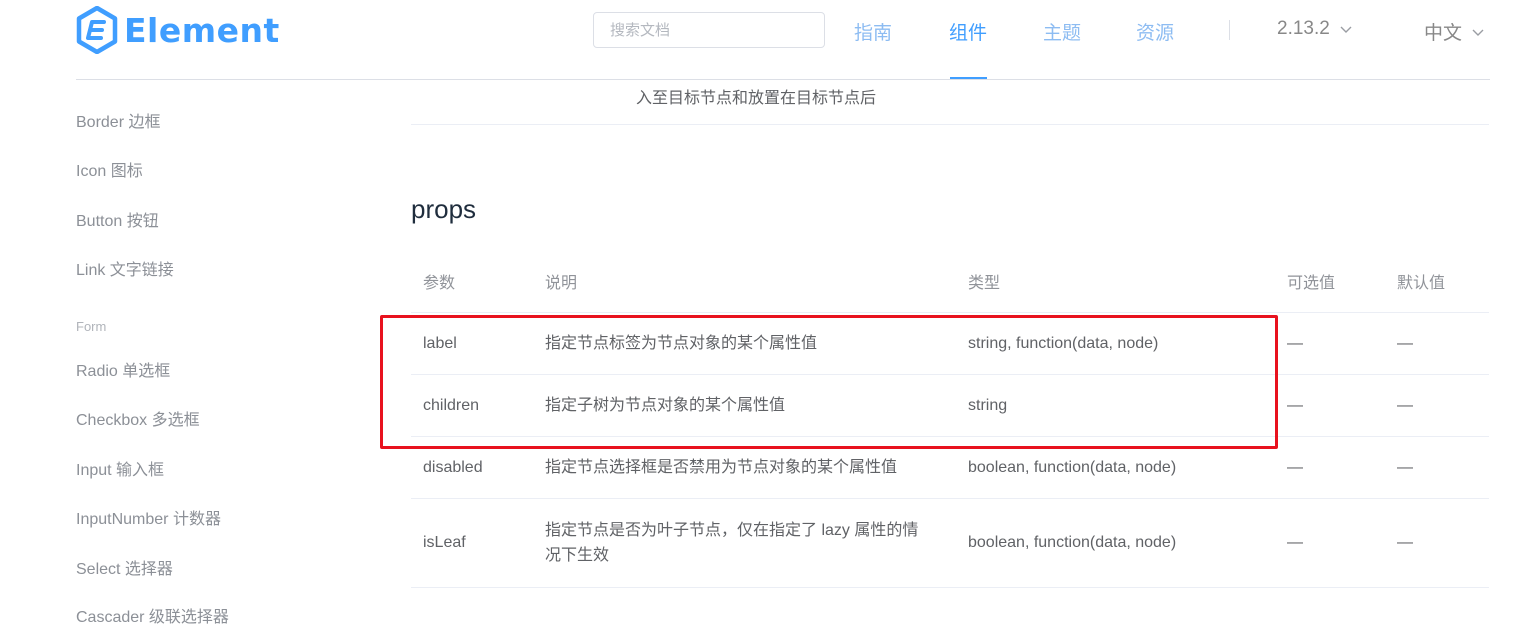  Describe the element at coordinates (109, 169) in the screenshot. I see `sidebar-item-icon: Icon 图标` at that location.